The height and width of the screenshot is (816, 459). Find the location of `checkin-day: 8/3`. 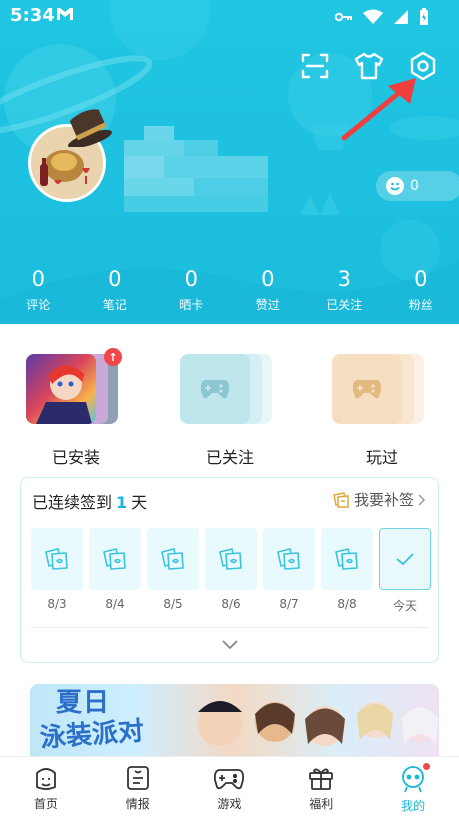

checkin-day: 8/3 is located at coordinates (57, 571).